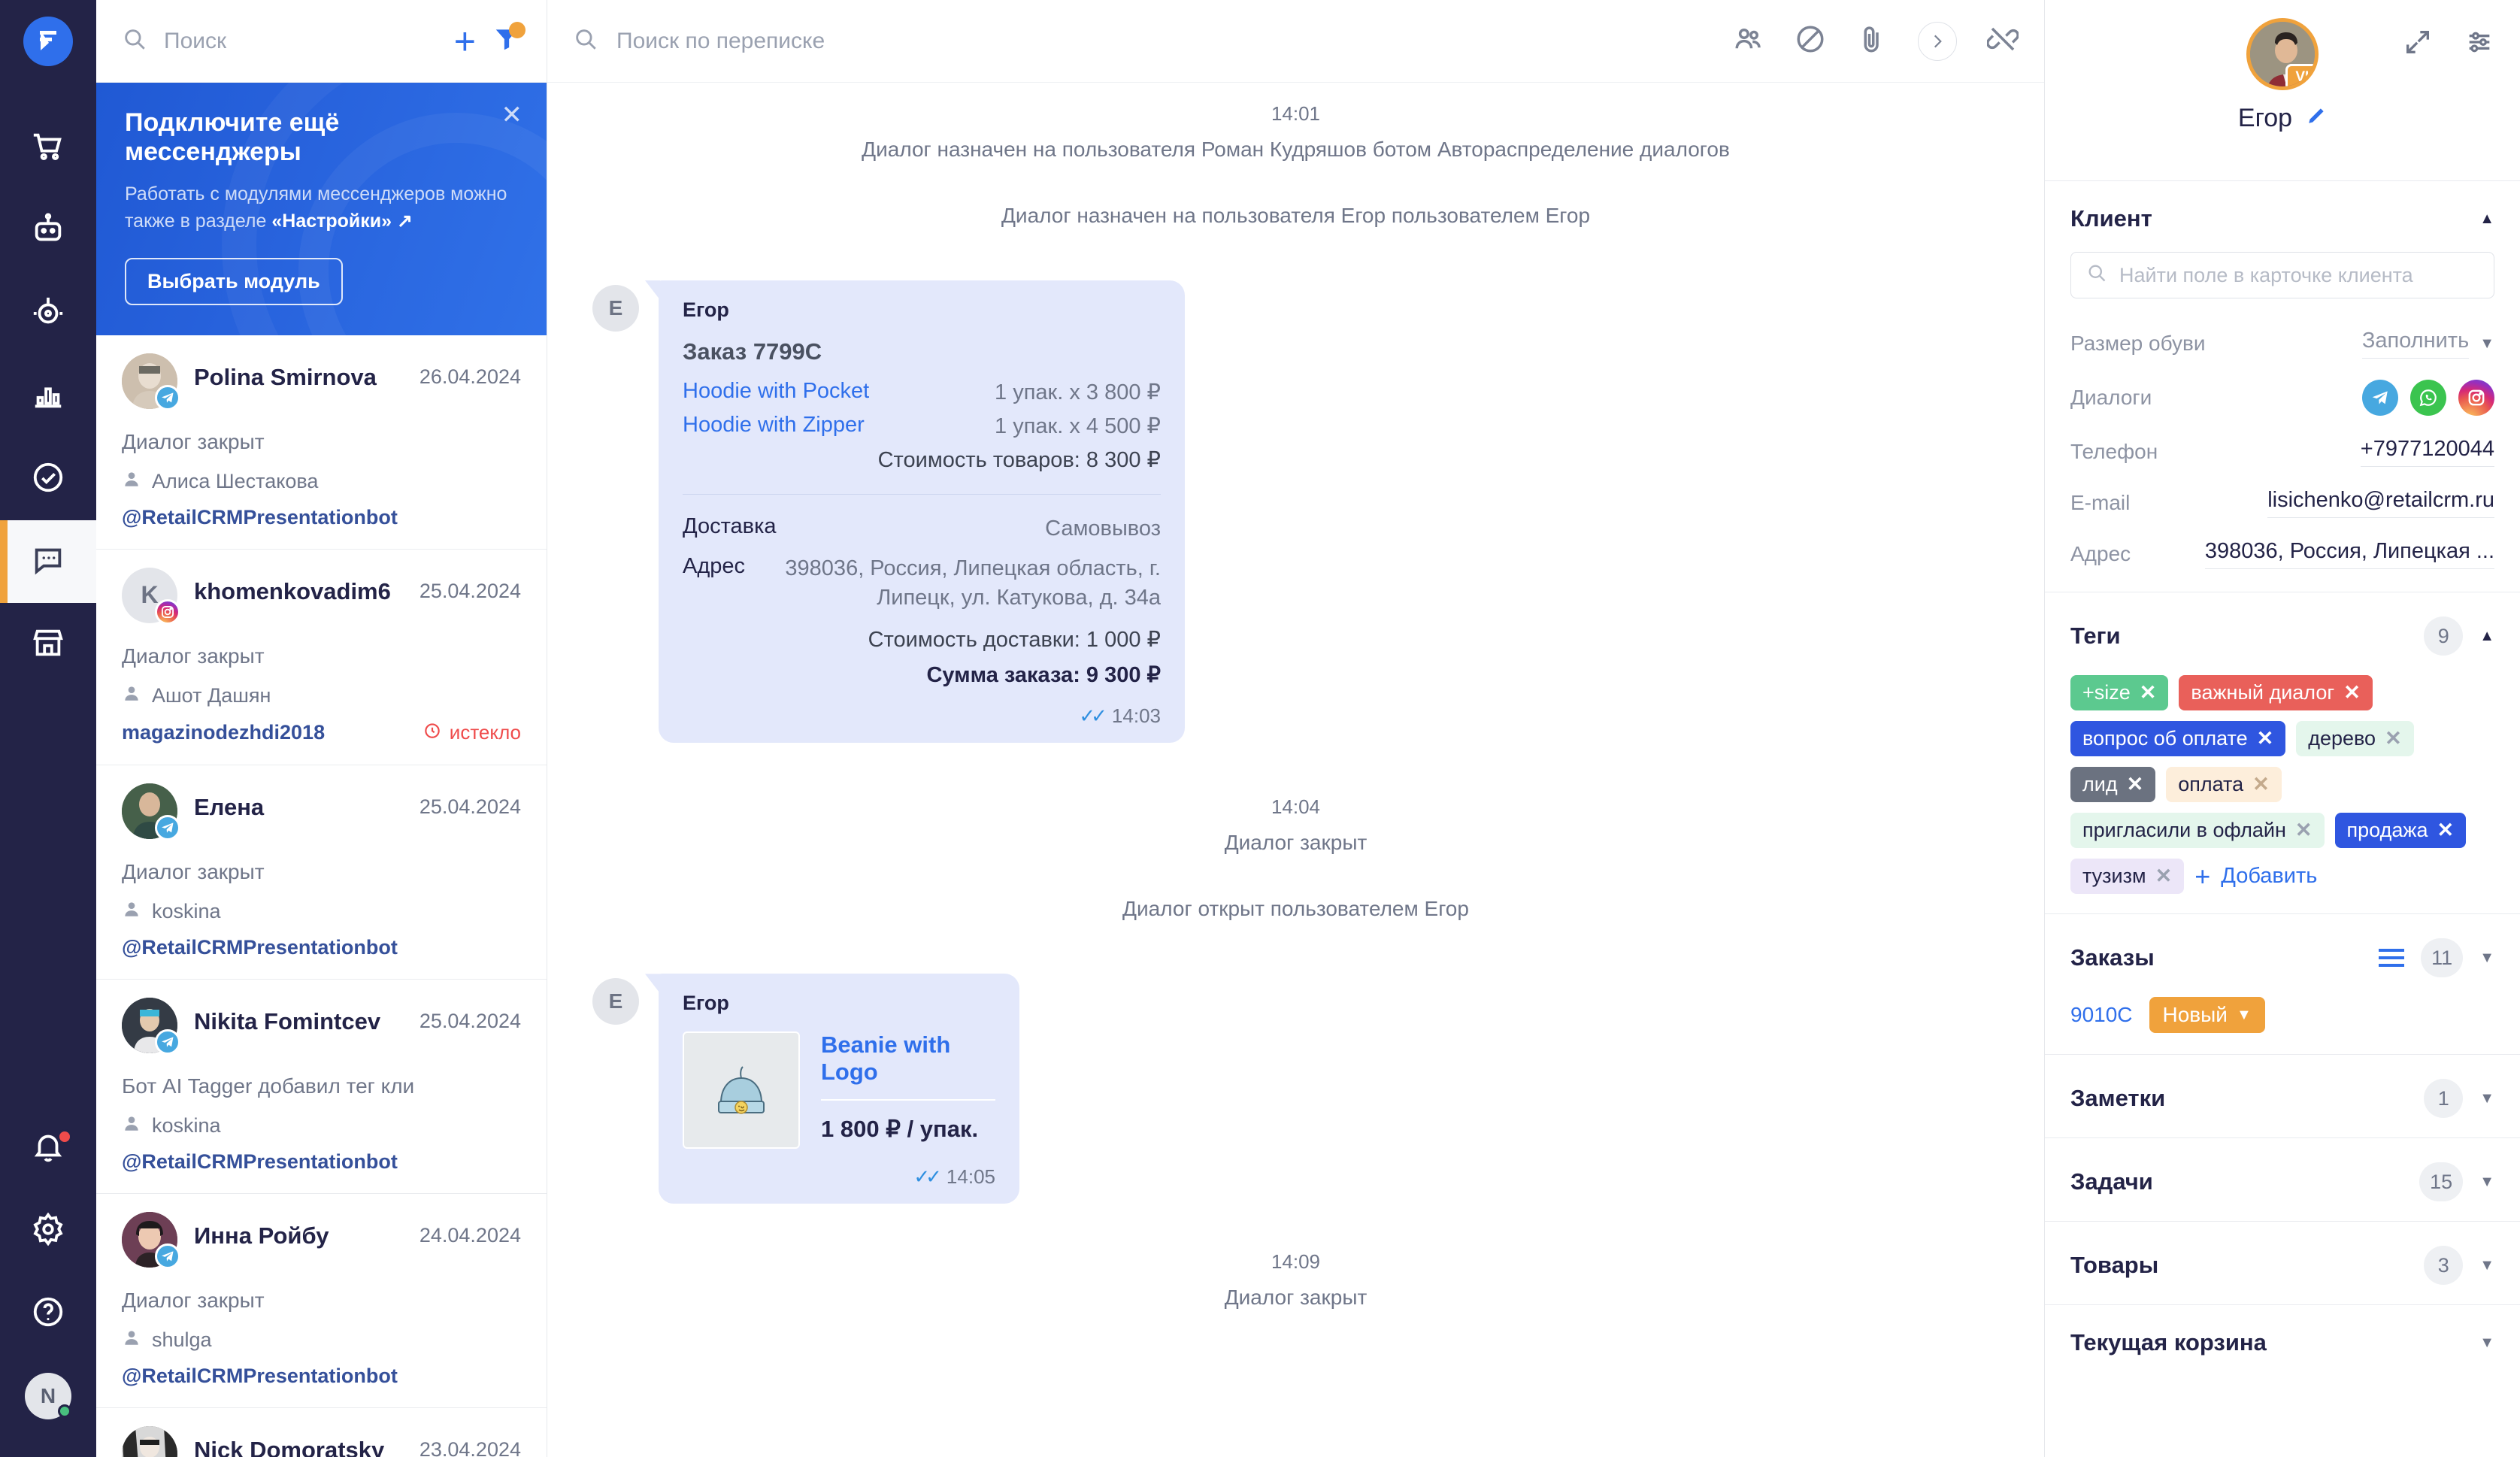  I want to click on list-item-preview: Диалог закрыт, so click(193, 441).